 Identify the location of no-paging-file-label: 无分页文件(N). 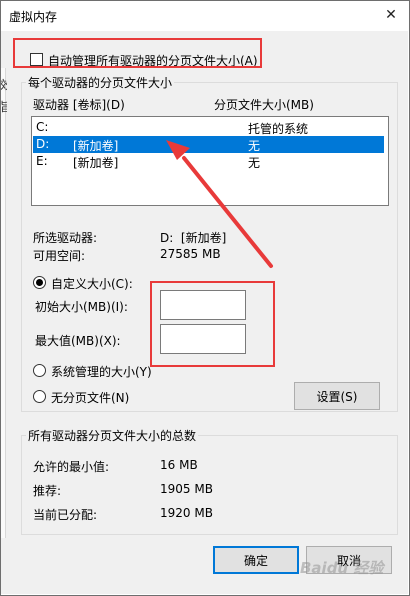
(90, 397).